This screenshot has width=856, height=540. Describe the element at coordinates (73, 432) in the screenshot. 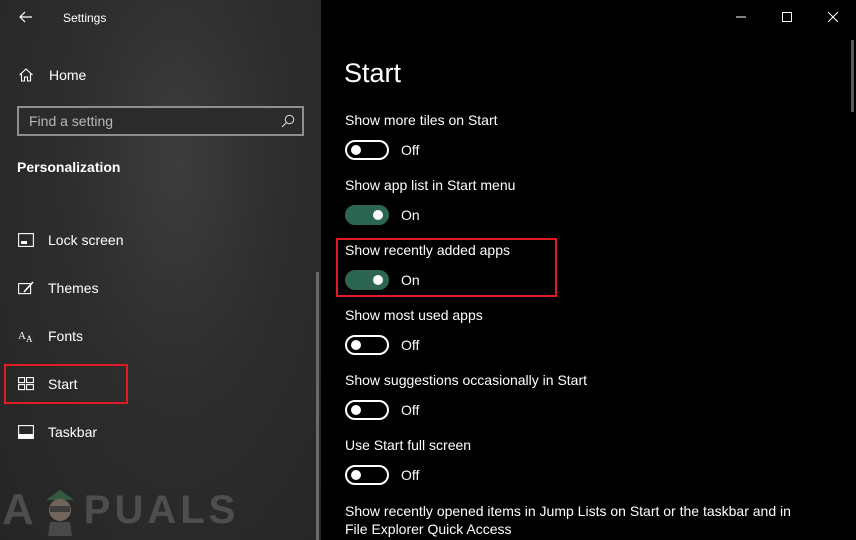

I see `sidebar-item-label: Taskbar` at that location.